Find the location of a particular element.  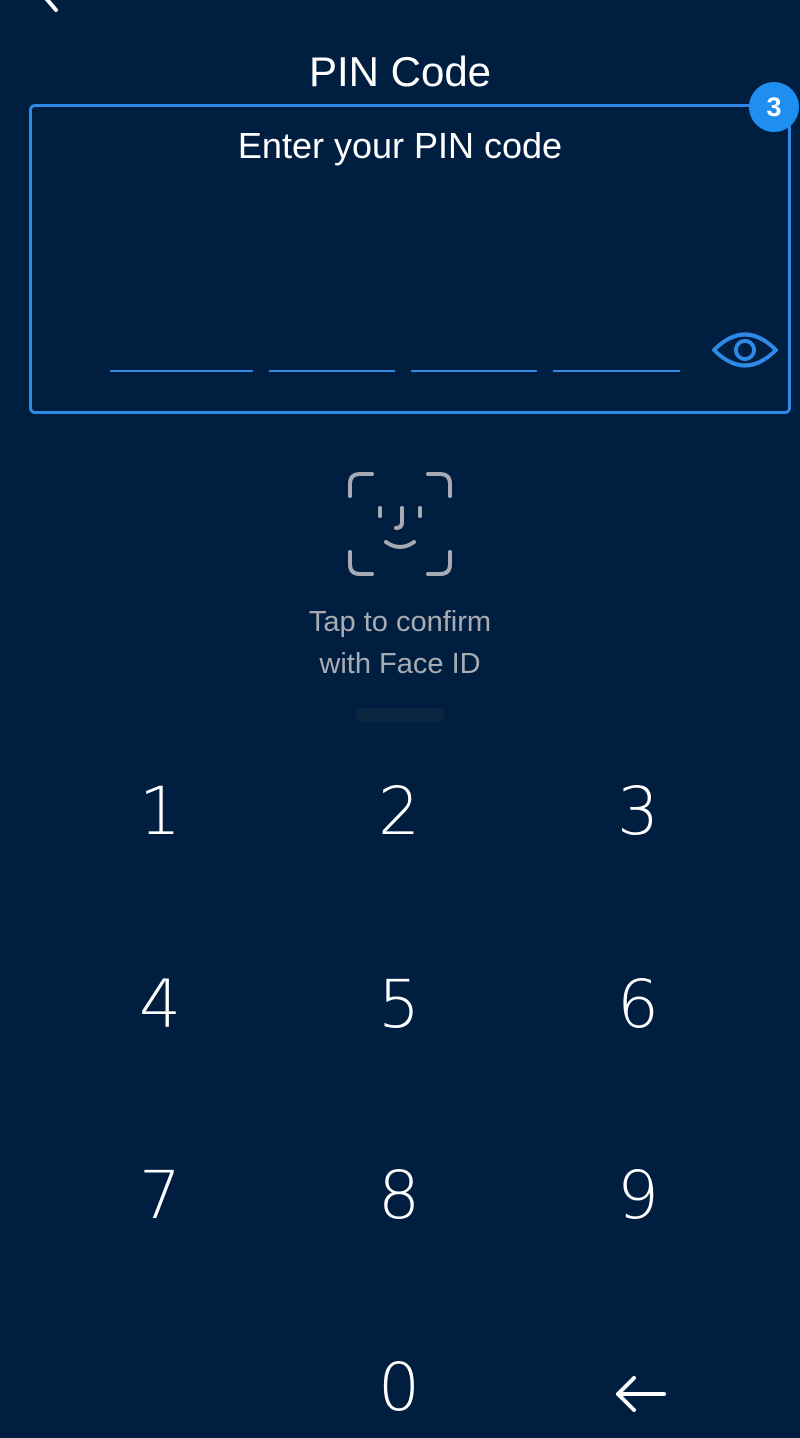

face-id-text-line2: with Face ID is located at coordinates (400, 664).